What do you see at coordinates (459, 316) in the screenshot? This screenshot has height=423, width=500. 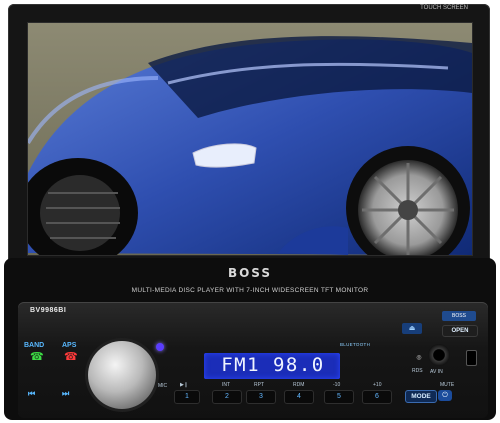 I see `brand-badge: BOSS` at bounding box center [459, 316].